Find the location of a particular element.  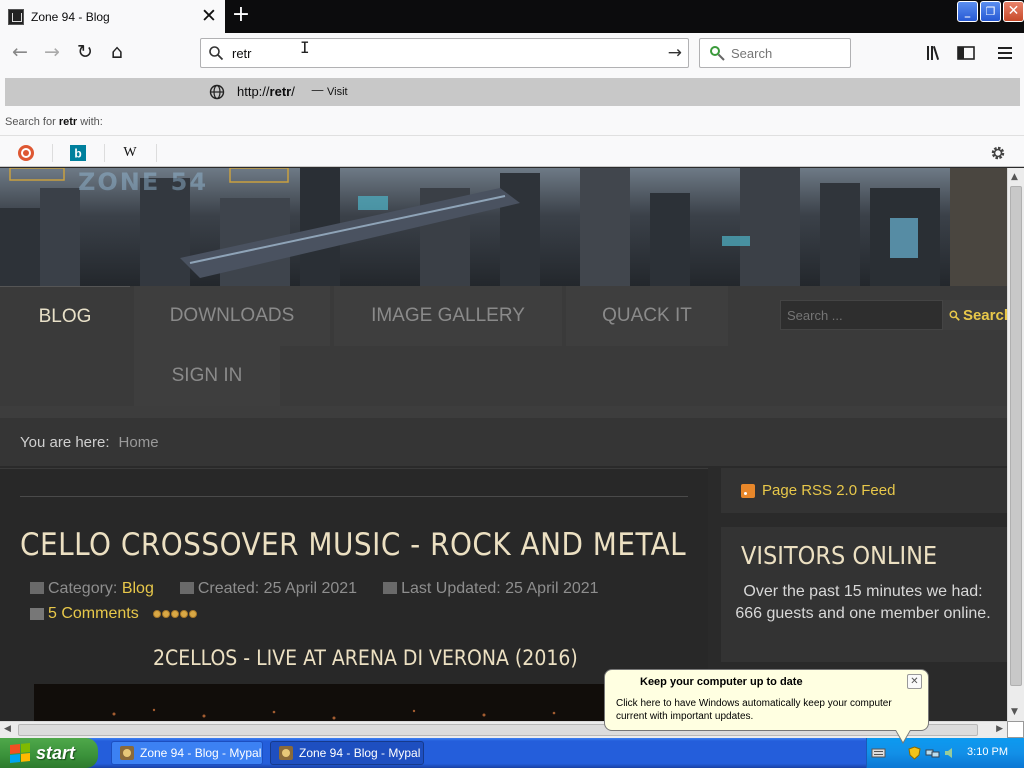

start-button: start is located at coordinates (49, 753).